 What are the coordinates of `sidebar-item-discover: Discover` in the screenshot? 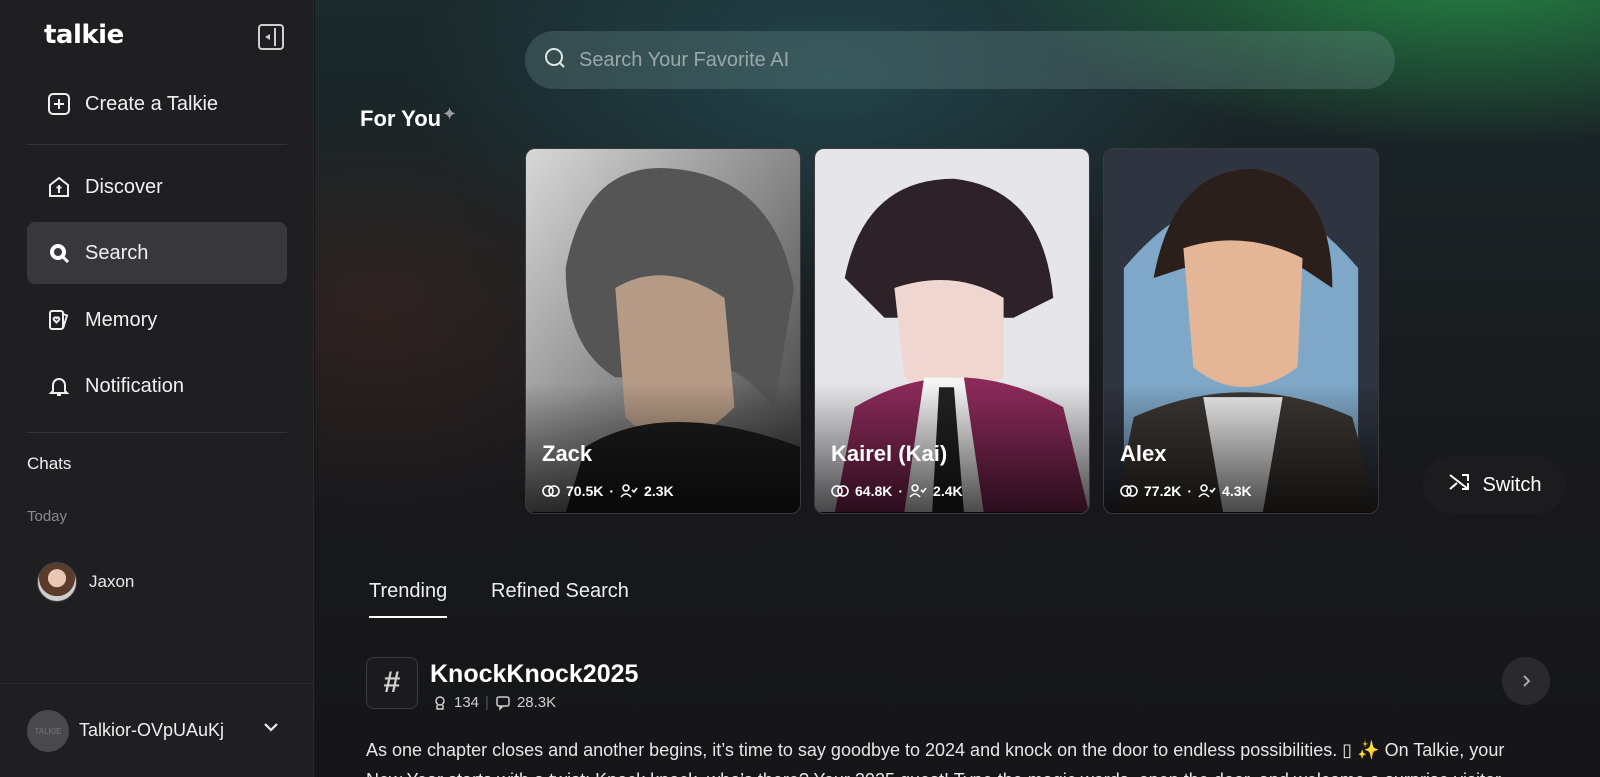 It's located at (157, 187).